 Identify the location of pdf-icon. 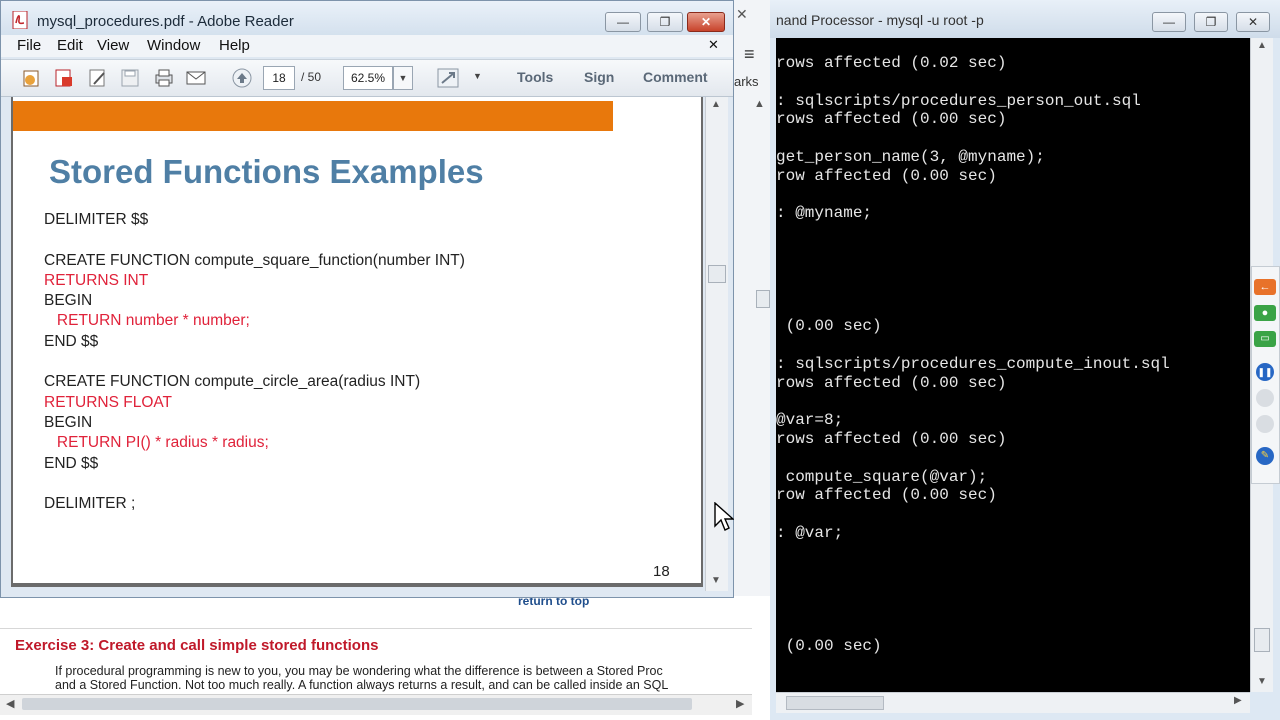
(21, 20).